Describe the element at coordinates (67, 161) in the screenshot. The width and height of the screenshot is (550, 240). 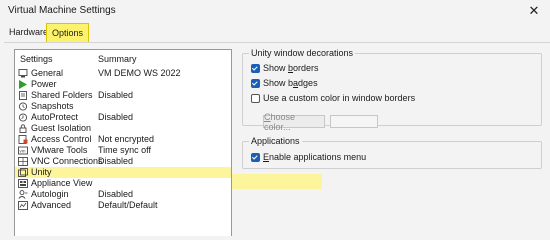
I see `list-item-label: VNC Connections` at that location.